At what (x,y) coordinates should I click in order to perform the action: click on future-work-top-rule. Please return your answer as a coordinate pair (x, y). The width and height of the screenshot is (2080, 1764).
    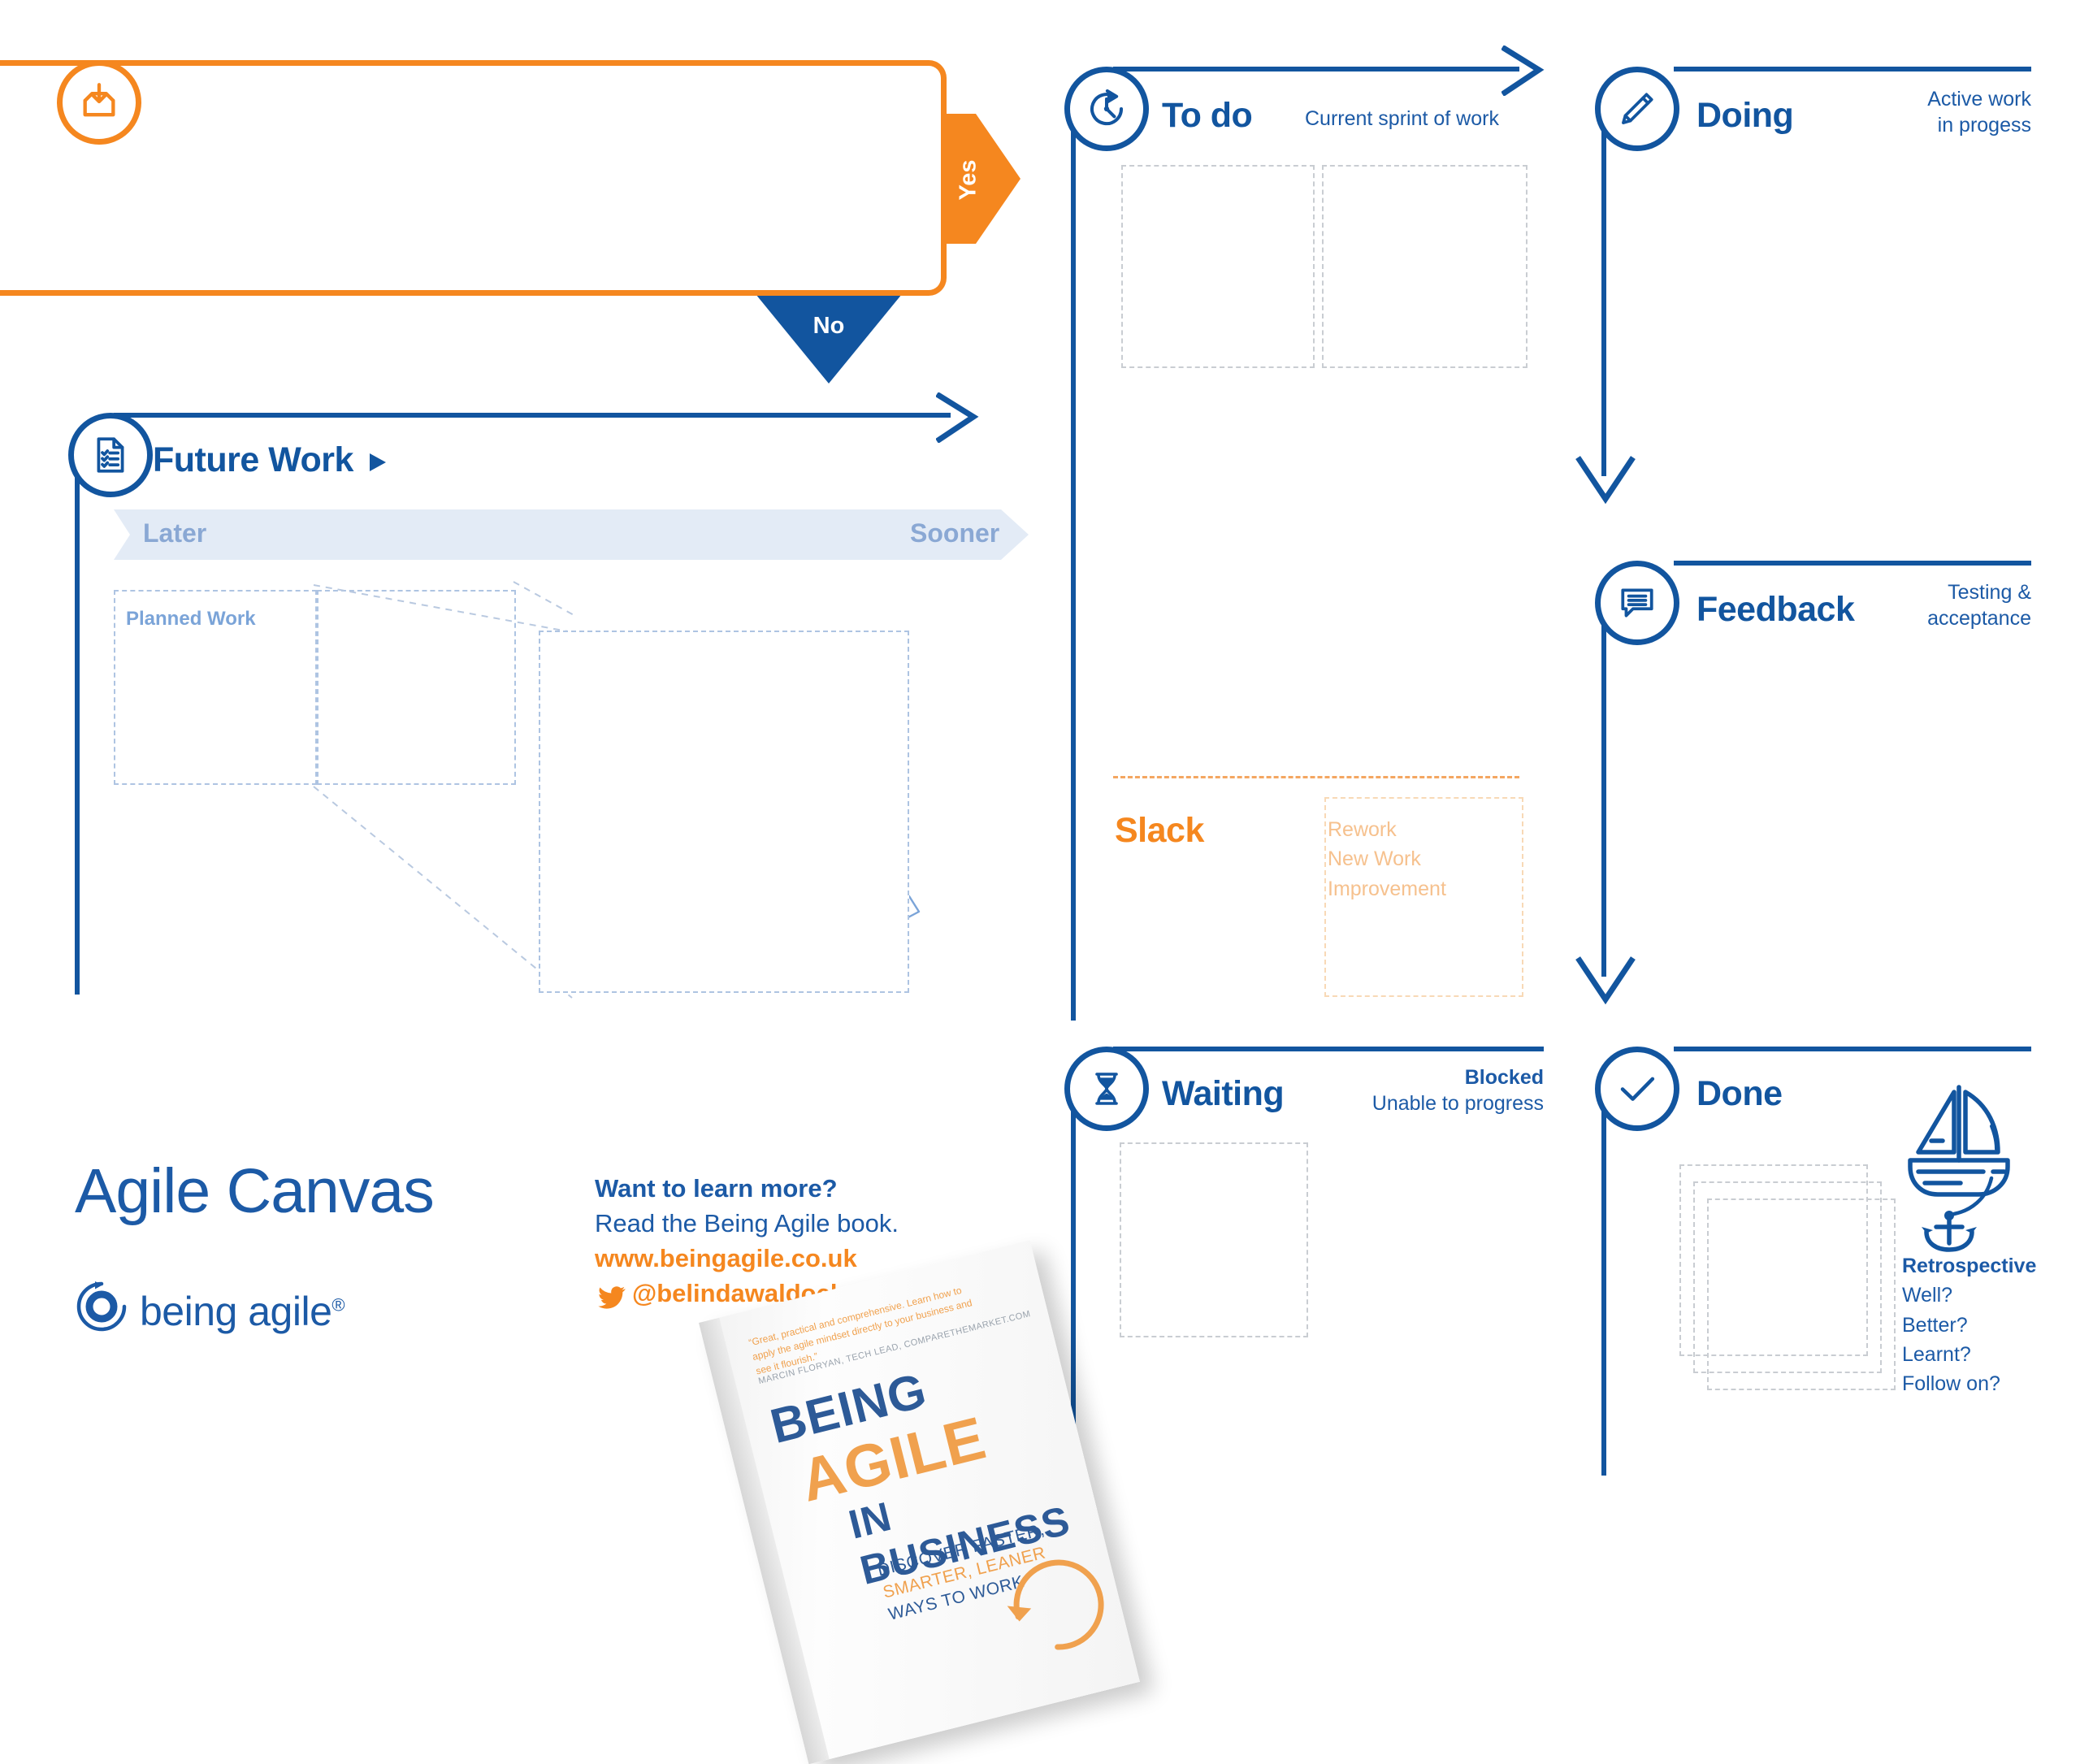
    Looking at the image, I should click on (533, 415).